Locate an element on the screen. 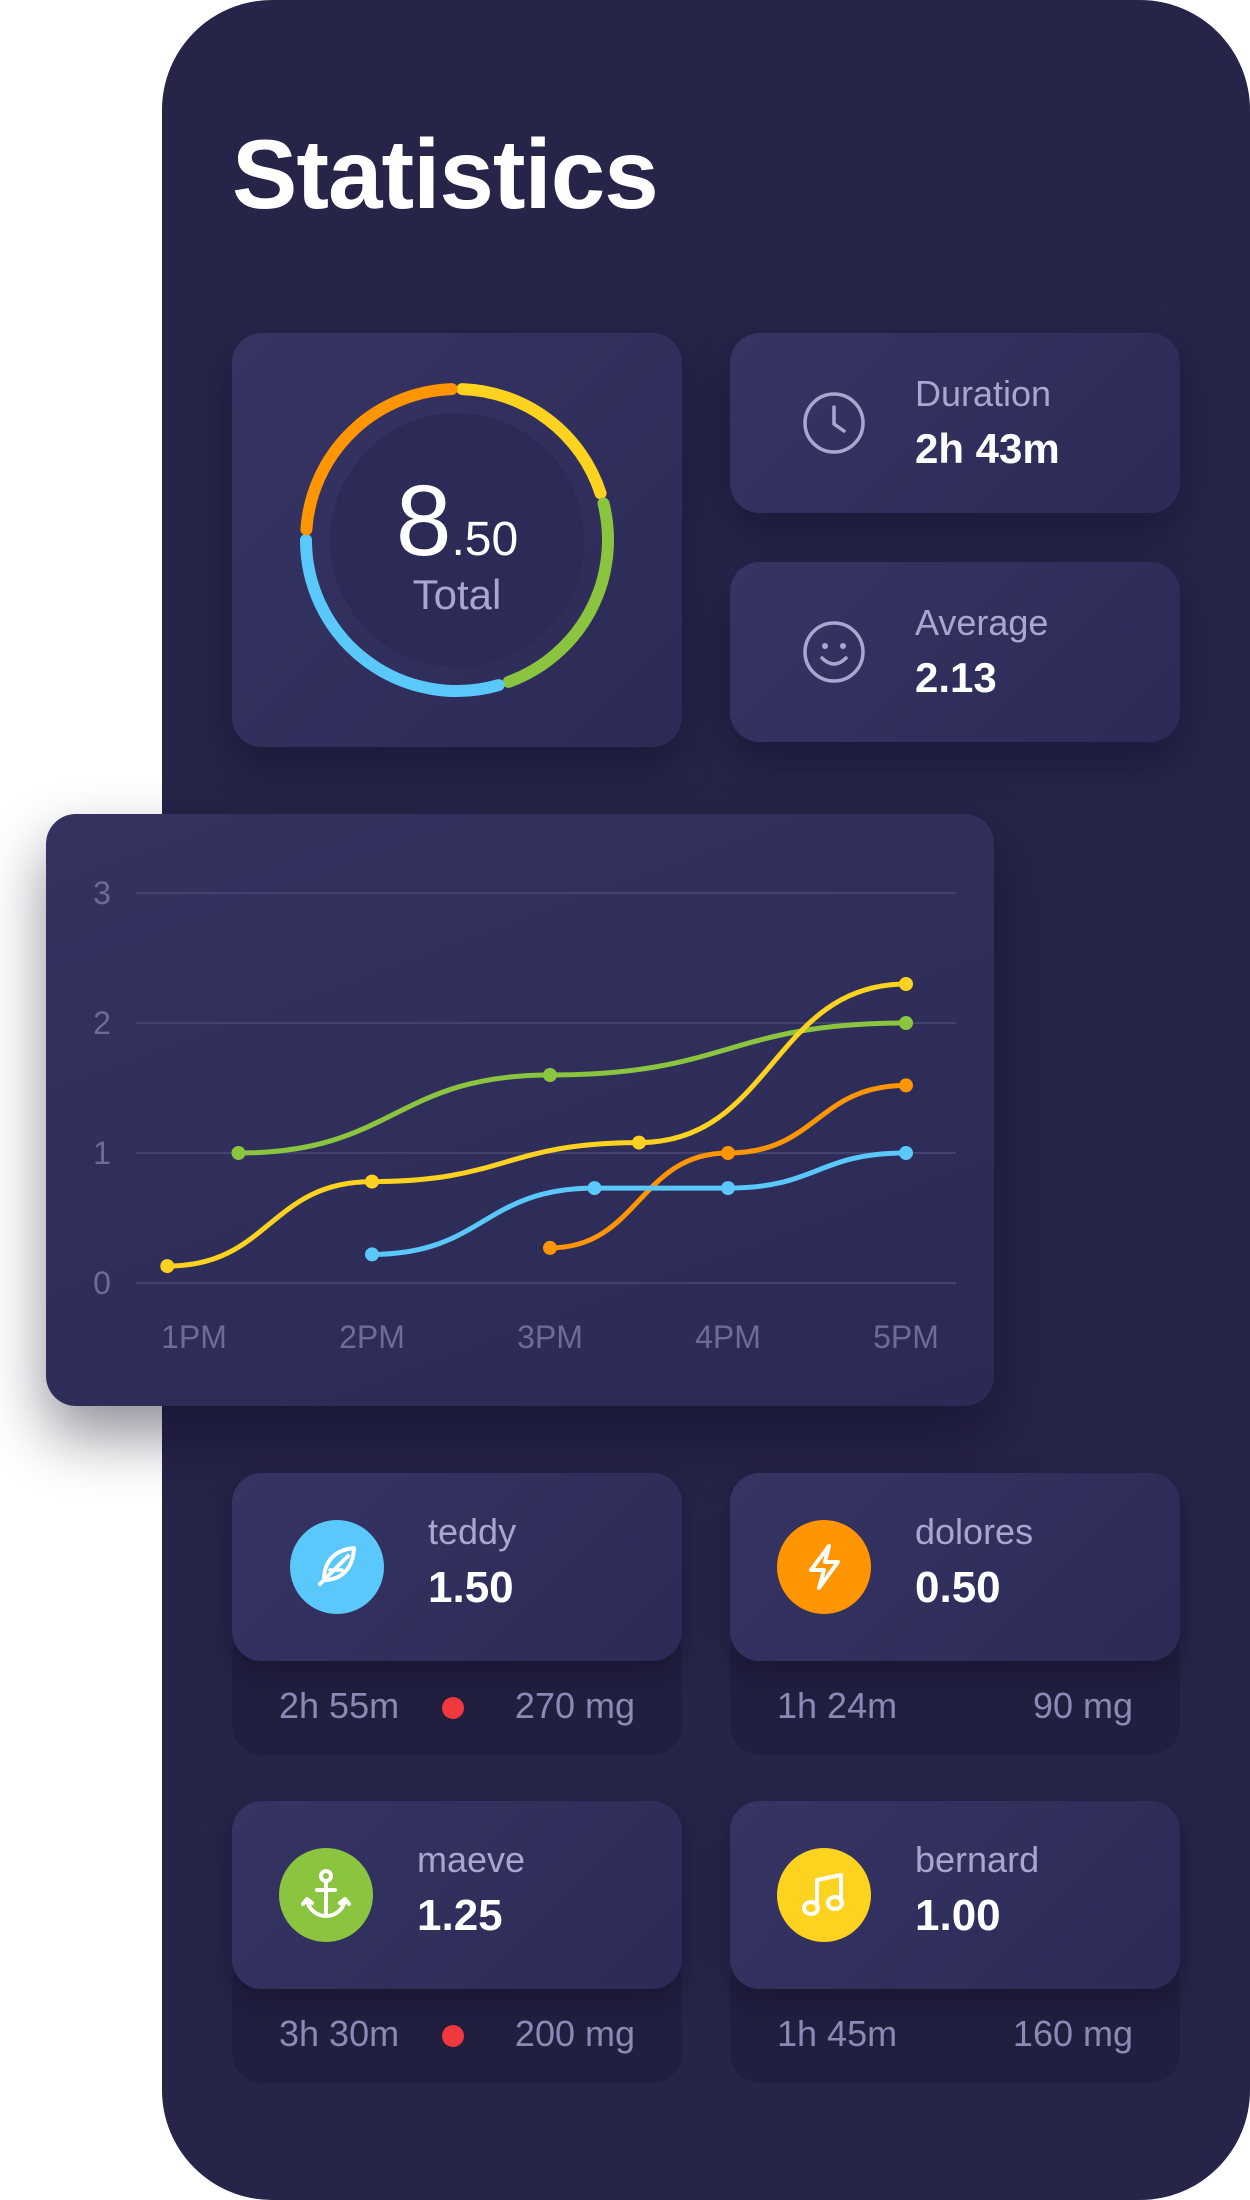 This screenshot has width=1250, height=2200. total-value: 8.50 is located at coordinates (457, 521).